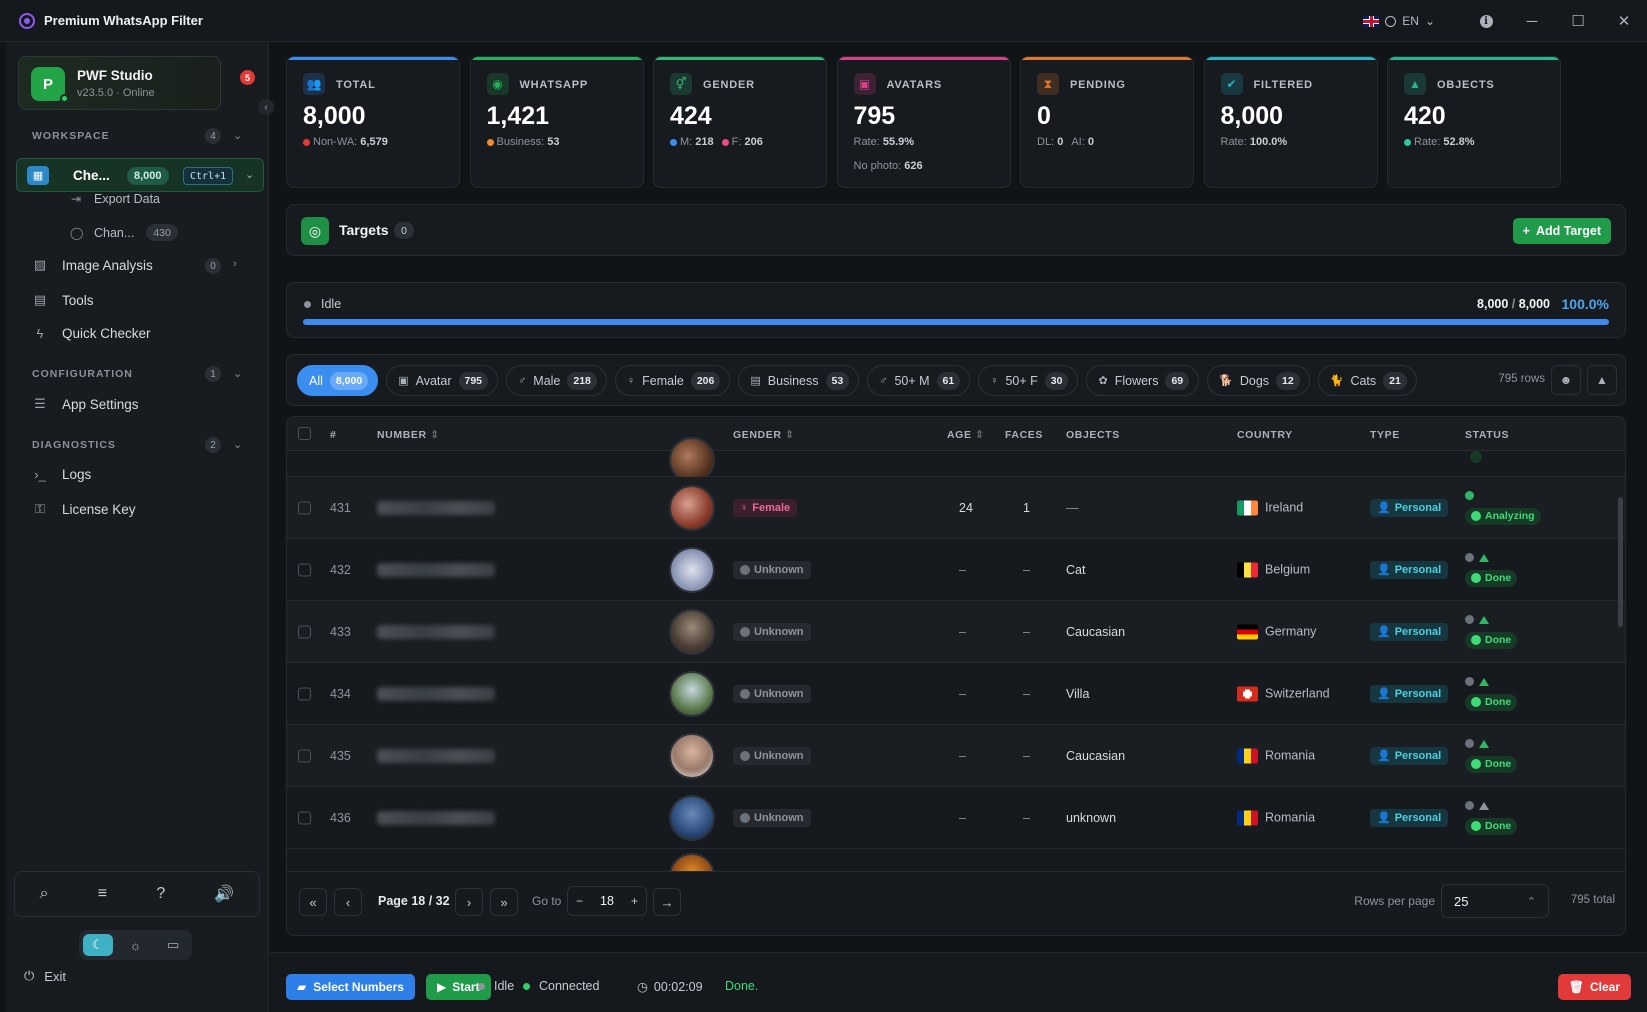  What do you see at coordinates (1367, 380) in the screenshot?
I see `filter-chip-cats: 🐈 Cats 21` at bounding box center [1367, 380].